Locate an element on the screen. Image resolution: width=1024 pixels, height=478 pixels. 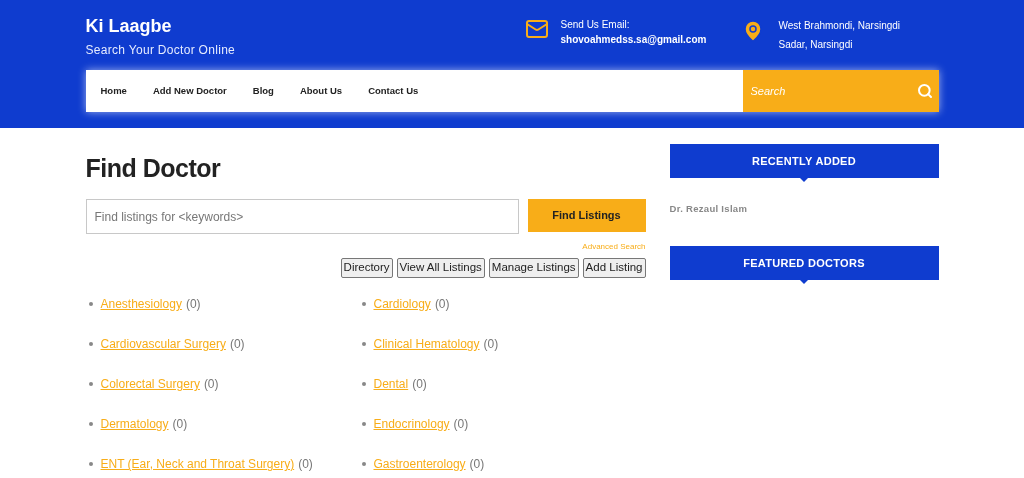
search-icon is located at coordinates (924, 91).